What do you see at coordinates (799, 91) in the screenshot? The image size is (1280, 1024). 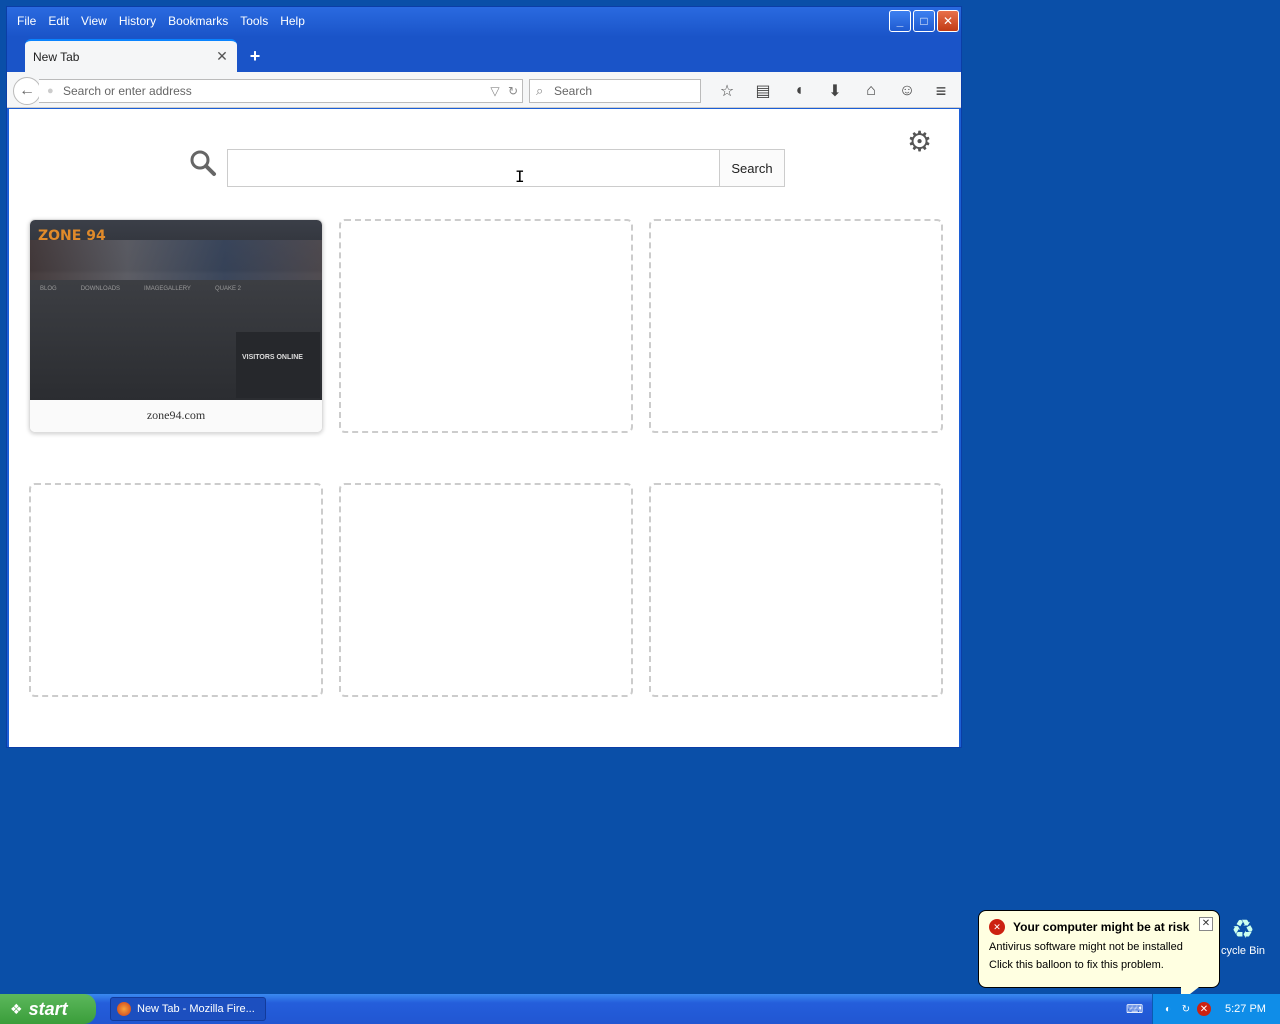 I see `pocket-icon: ◖` at bounding box center [799, 91].